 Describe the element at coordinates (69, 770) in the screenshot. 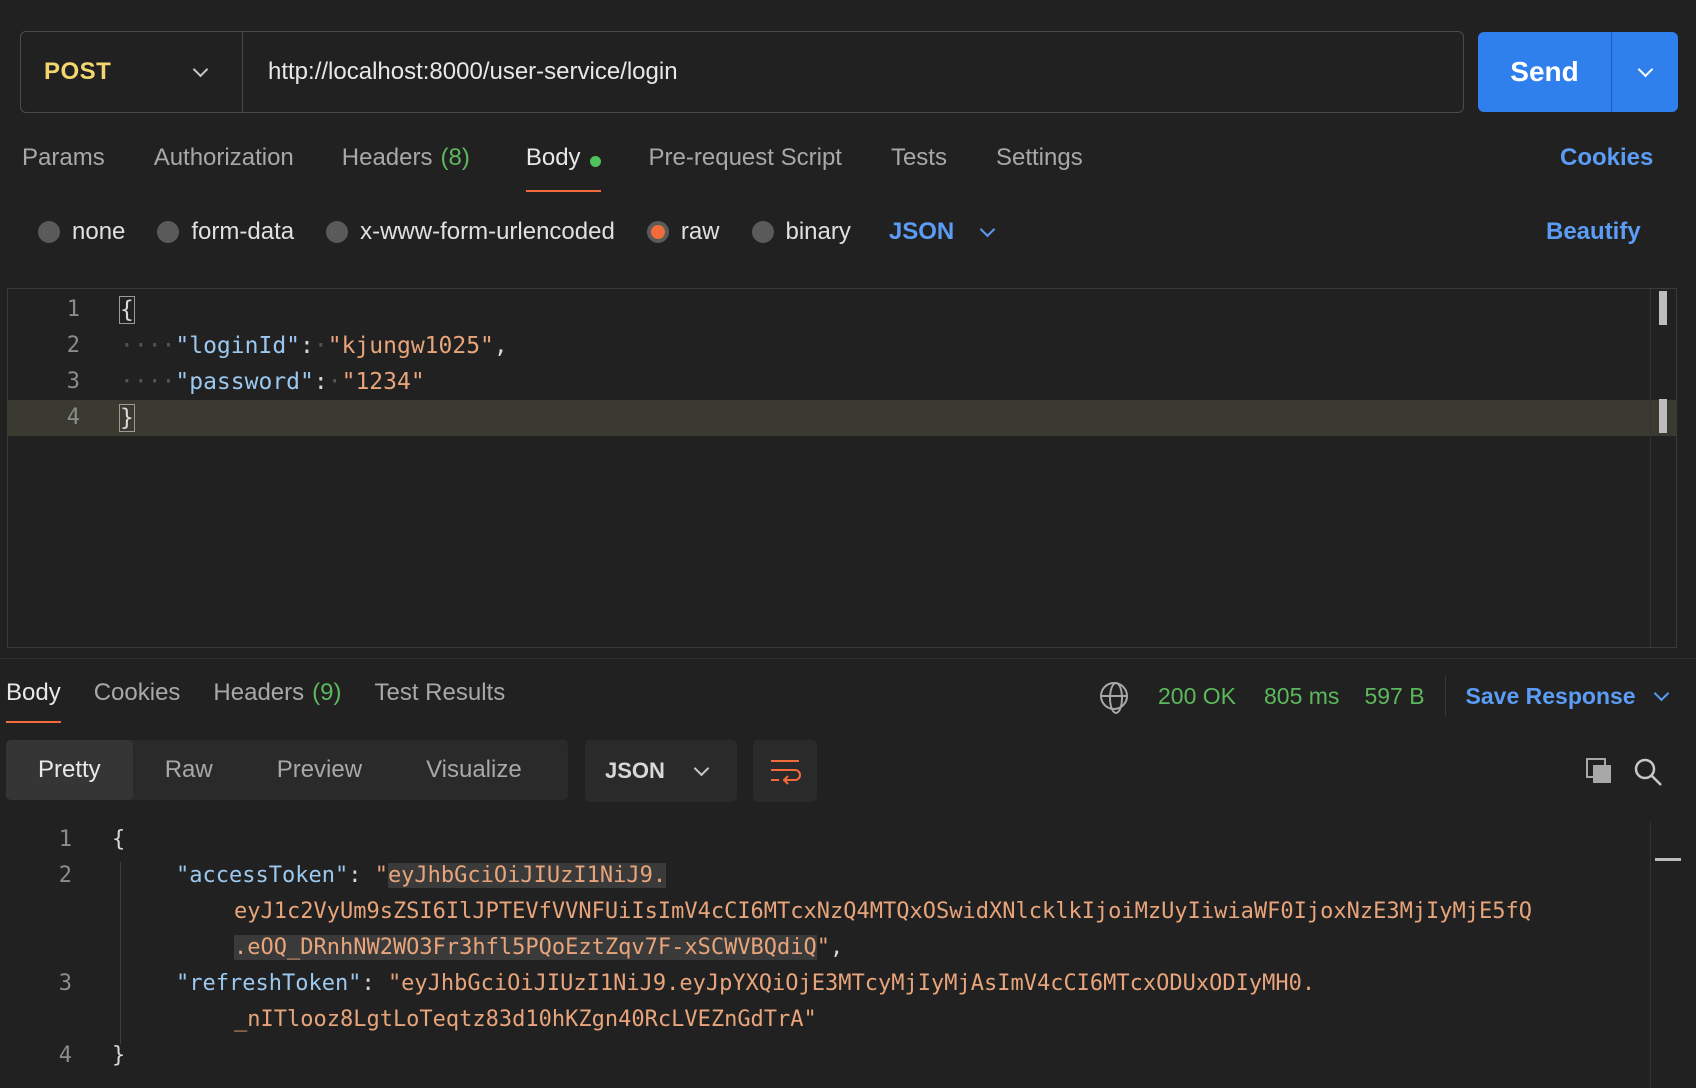

I see `mode-pretty: Pretty` at that location.